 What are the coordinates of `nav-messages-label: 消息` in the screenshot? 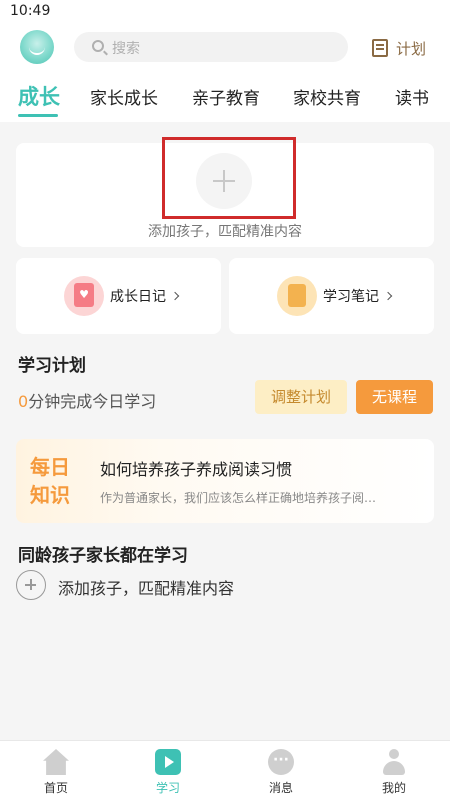 It's located at (280, 788).